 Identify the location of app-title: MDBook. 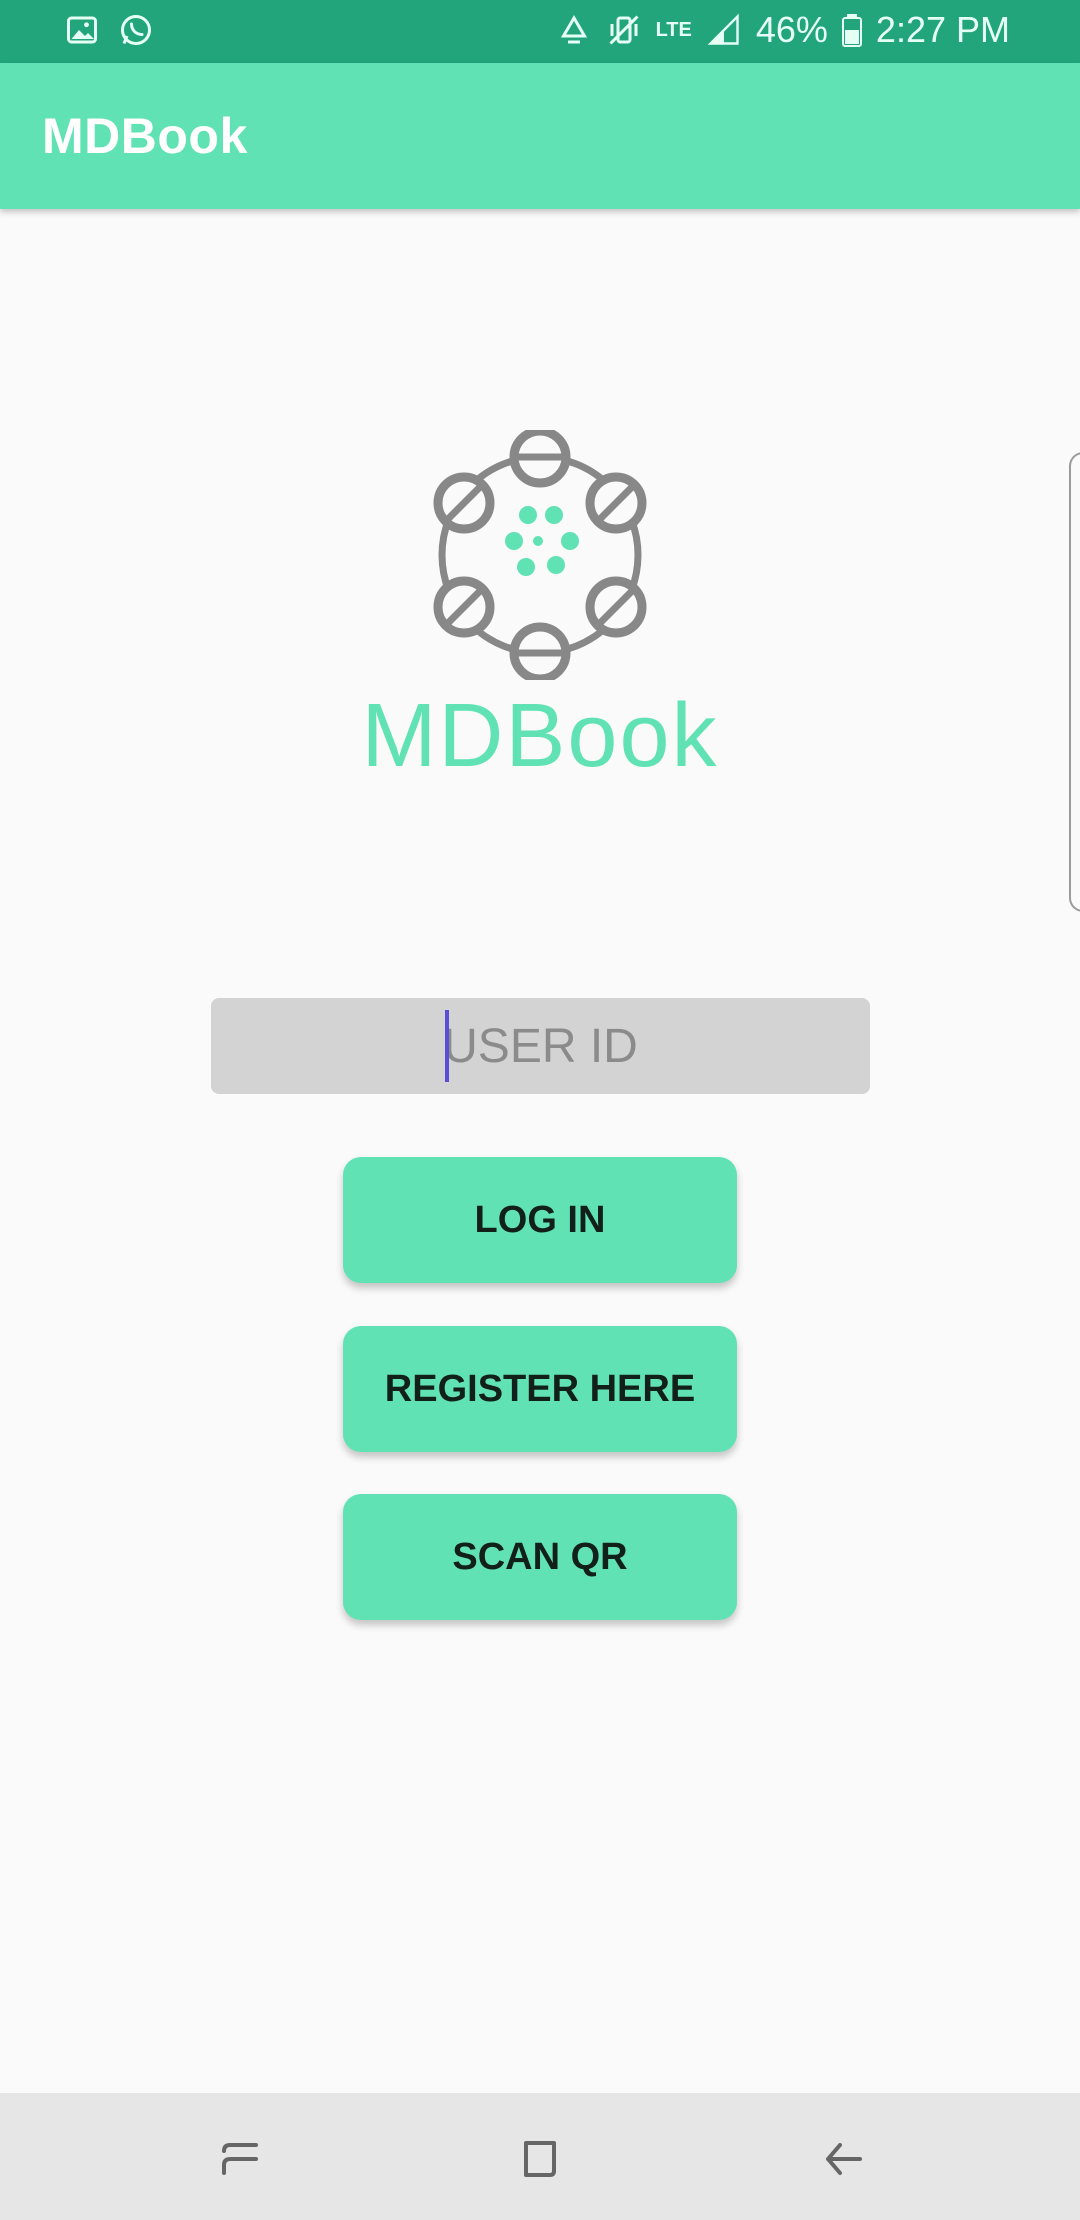
(145, 136).